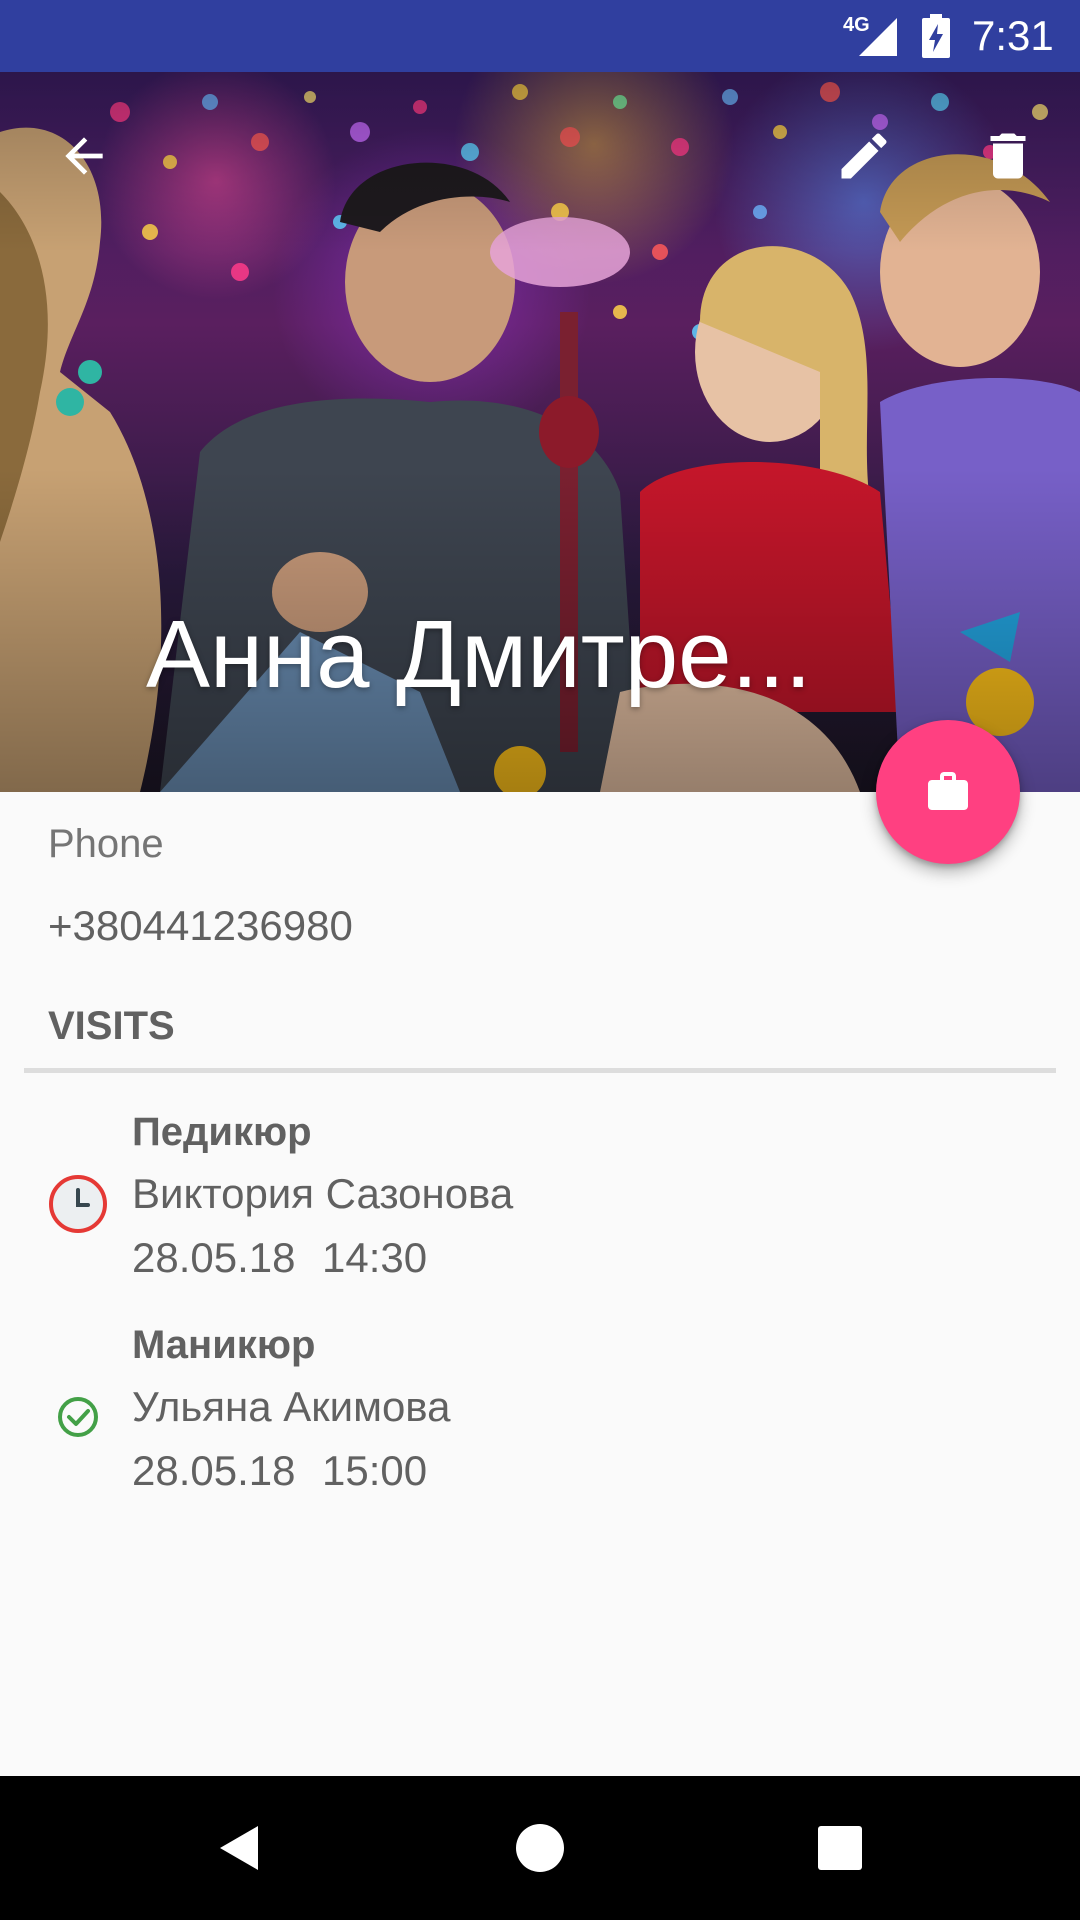 The height and width of the screenshot is (1920, 1080). I want to click on nav-back-button, so click(240, 1848).